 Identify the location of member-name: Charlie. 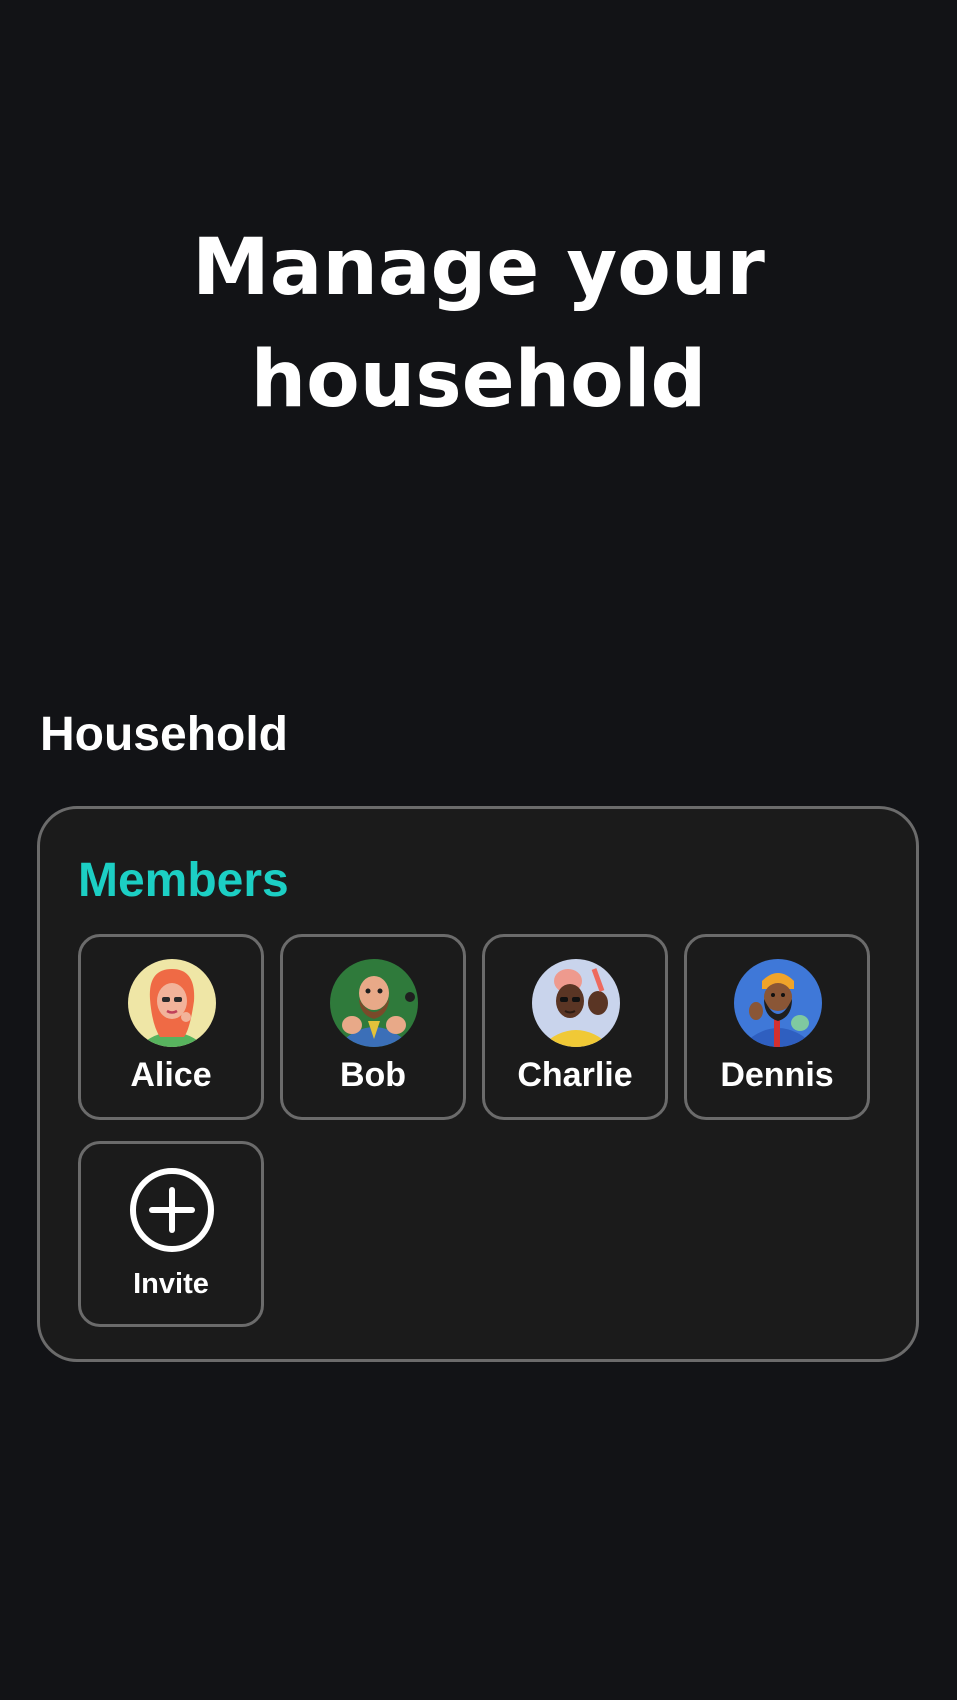
(575, 1075).